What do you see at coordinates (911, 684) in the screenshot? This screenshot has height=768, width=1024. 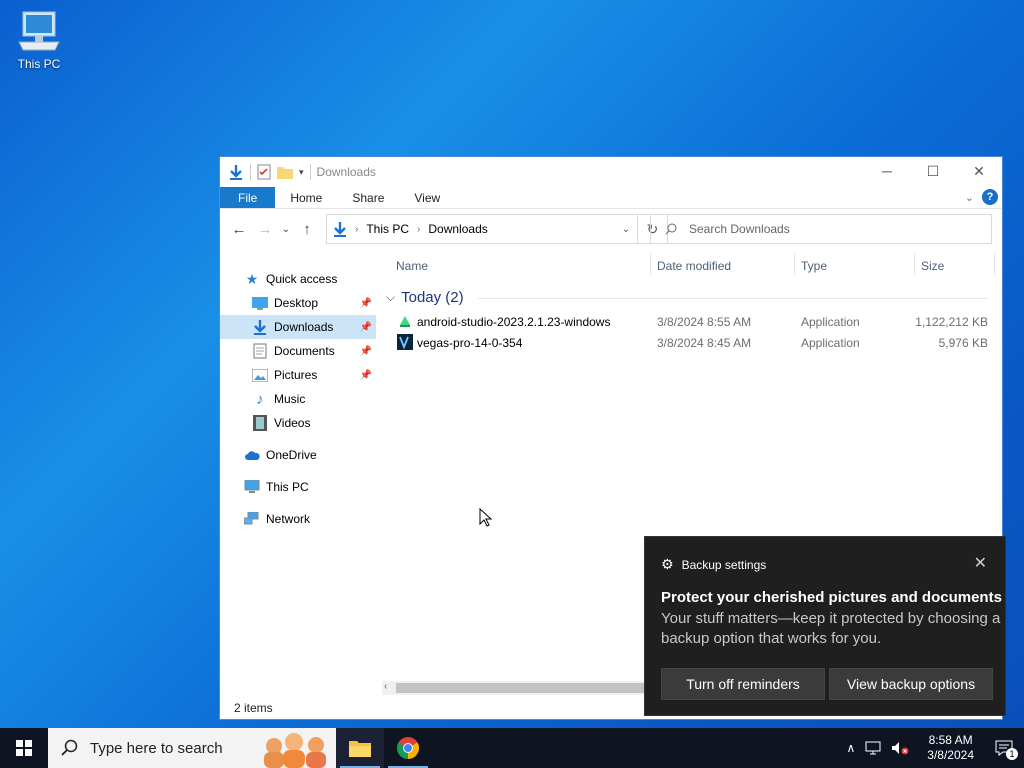 I see `view-backup-options-button: View backup options` at bounding box center [911, 684].